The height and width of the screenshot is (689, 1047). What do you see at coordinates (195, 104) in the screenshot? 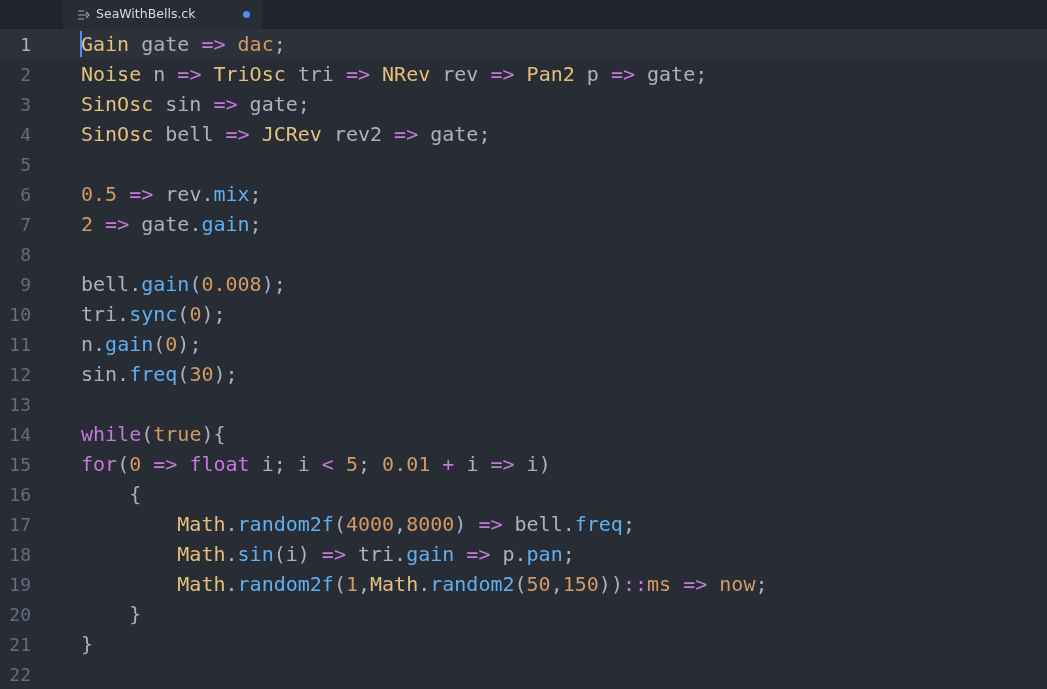
I see `code-line: SinOsc sin => gate;` at bounding box center [195, 104].